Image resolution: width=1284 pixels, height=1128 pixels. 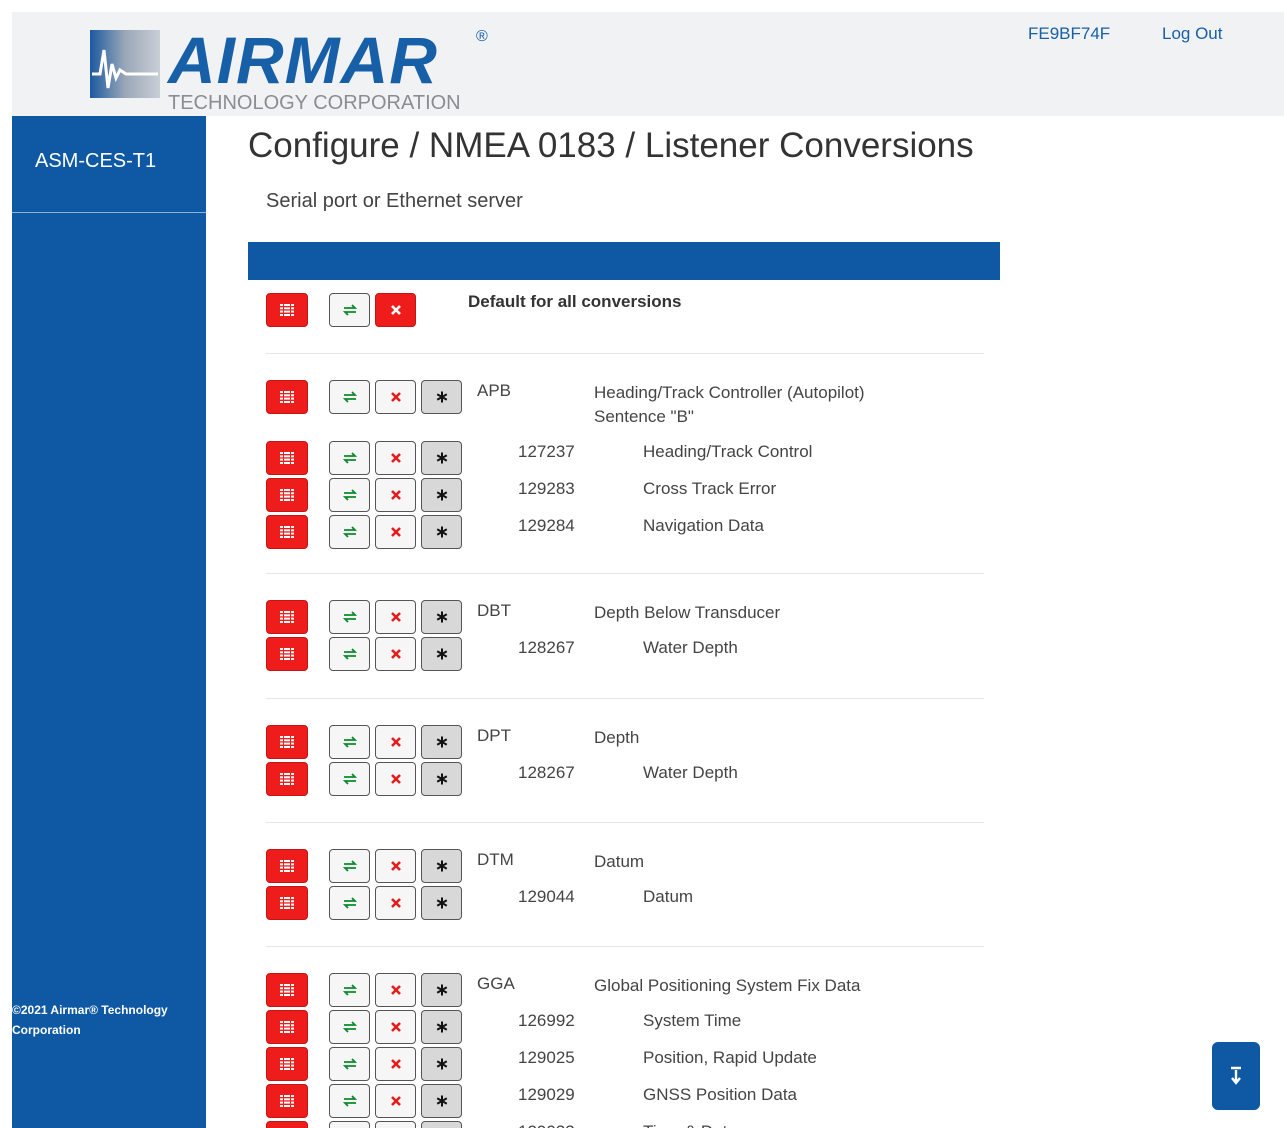 I want to click on sentence-dtm-clear-button, so click(x=395, y=866).